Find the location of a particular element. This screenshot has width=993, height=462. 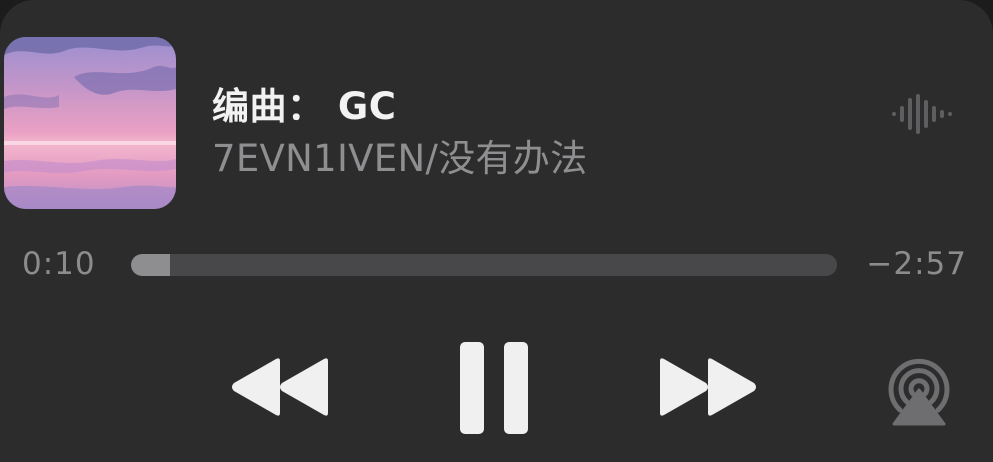

rewind-button is located at coordinates (280, 387).